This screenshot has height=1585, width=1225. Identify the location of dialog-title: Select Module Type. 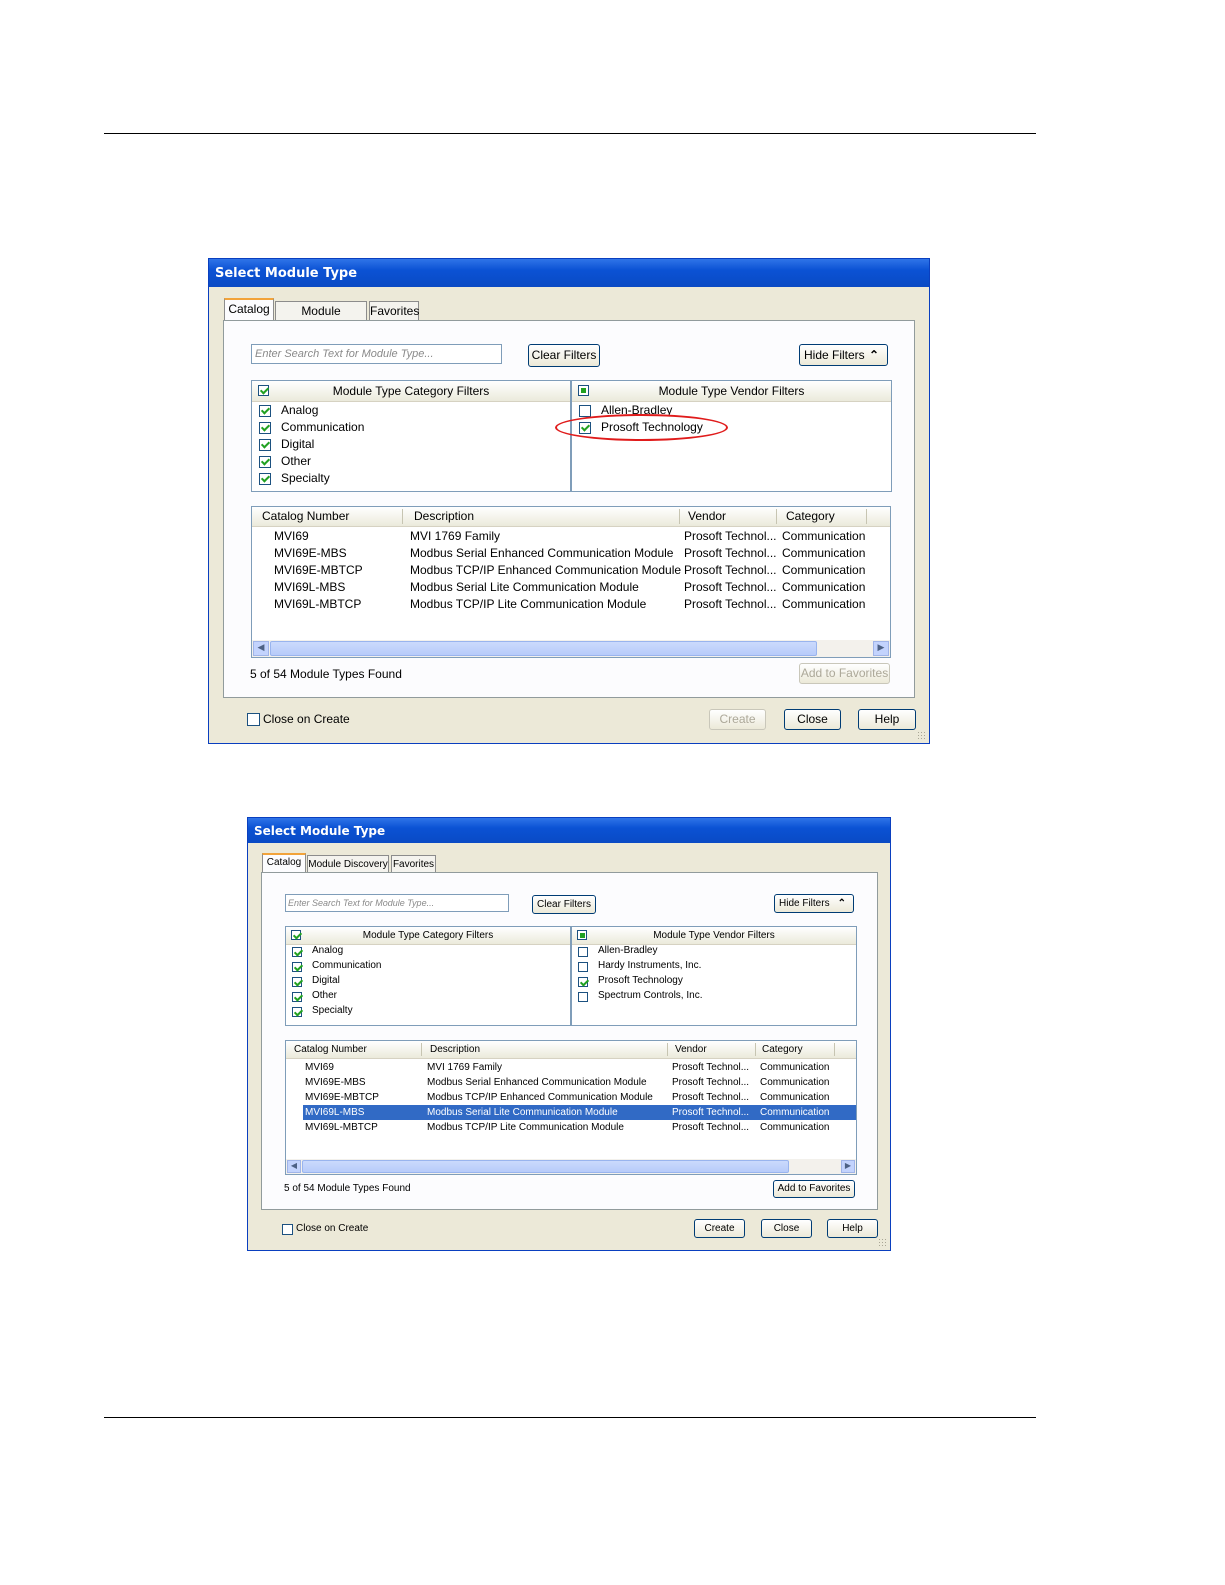
(320, 831).